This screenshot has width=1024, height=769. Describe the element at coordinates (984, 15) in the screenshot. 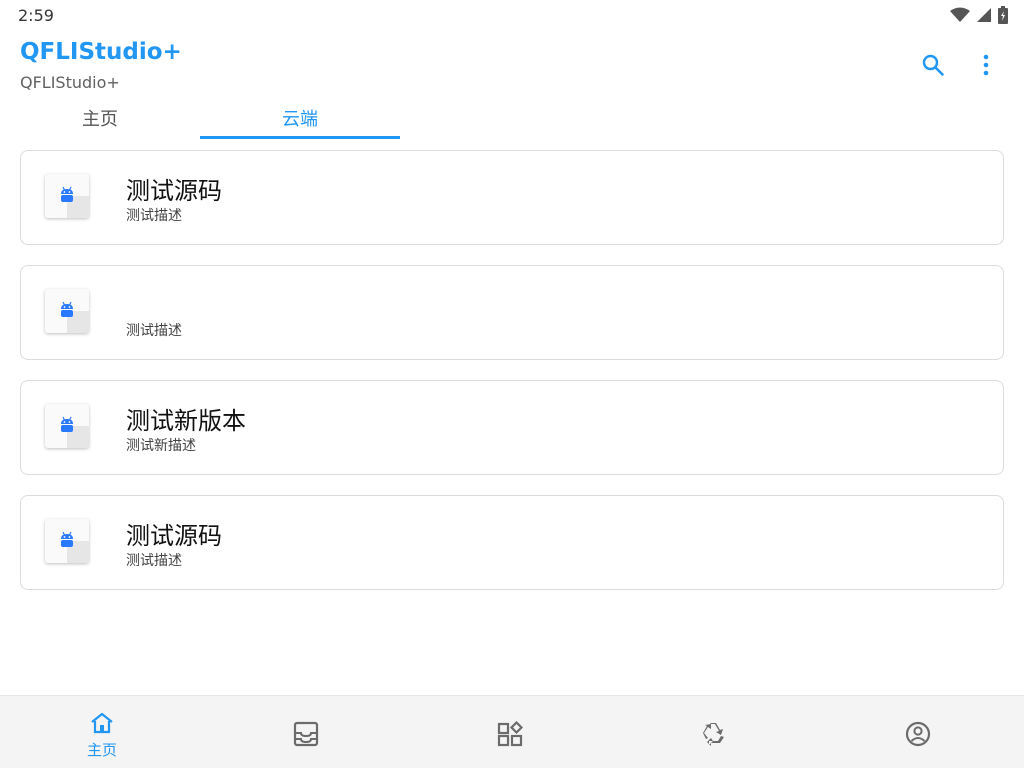

I see `signal-icon` at that location.